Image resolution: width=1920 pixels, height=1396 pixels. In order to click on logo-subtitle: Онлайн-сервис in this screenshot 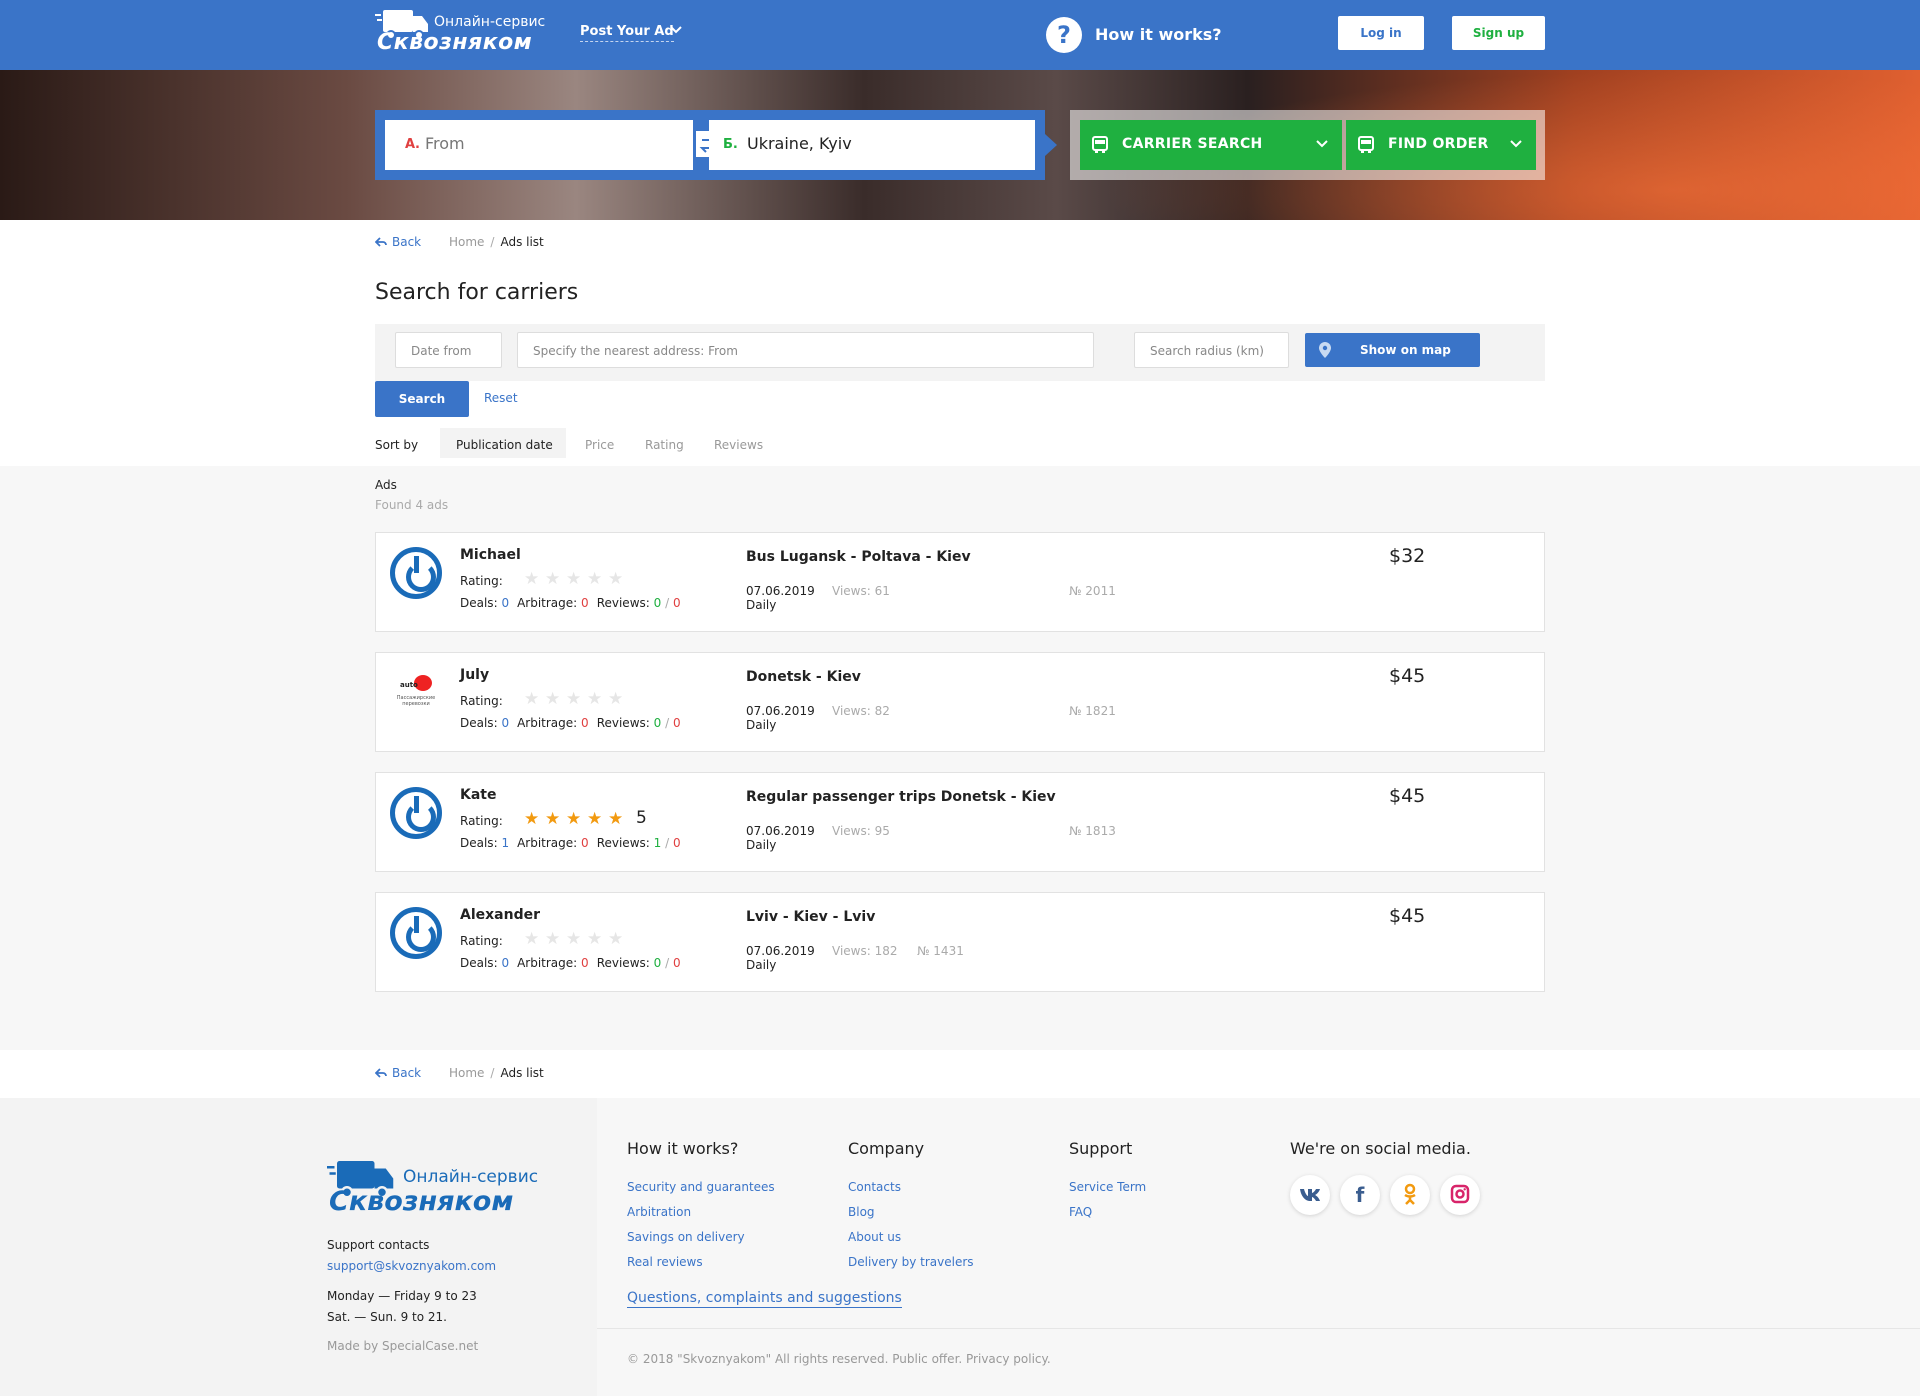, I will do `click(490, 22)`.